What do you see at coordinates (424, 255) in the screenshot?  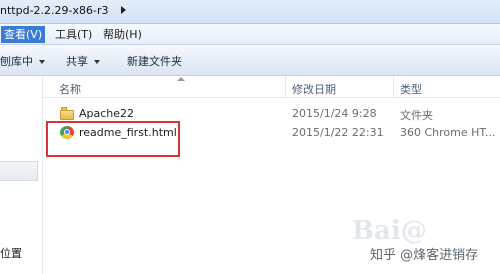 I see `zhihu-credit-watermark: 知乎 @烽客进销存` at bounding box center [424, 255].